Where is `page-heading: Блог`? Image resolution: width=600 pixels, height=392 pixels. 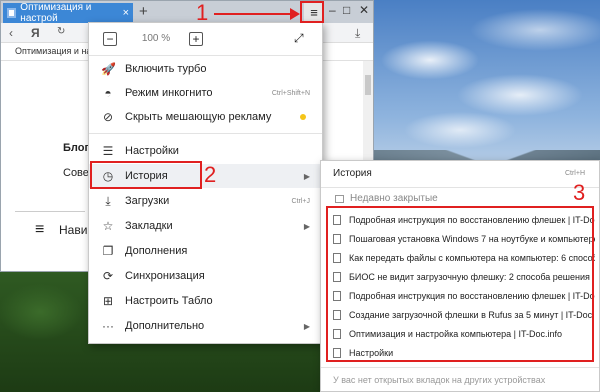 page-heading: Блог is located at coordinates (76, 148).